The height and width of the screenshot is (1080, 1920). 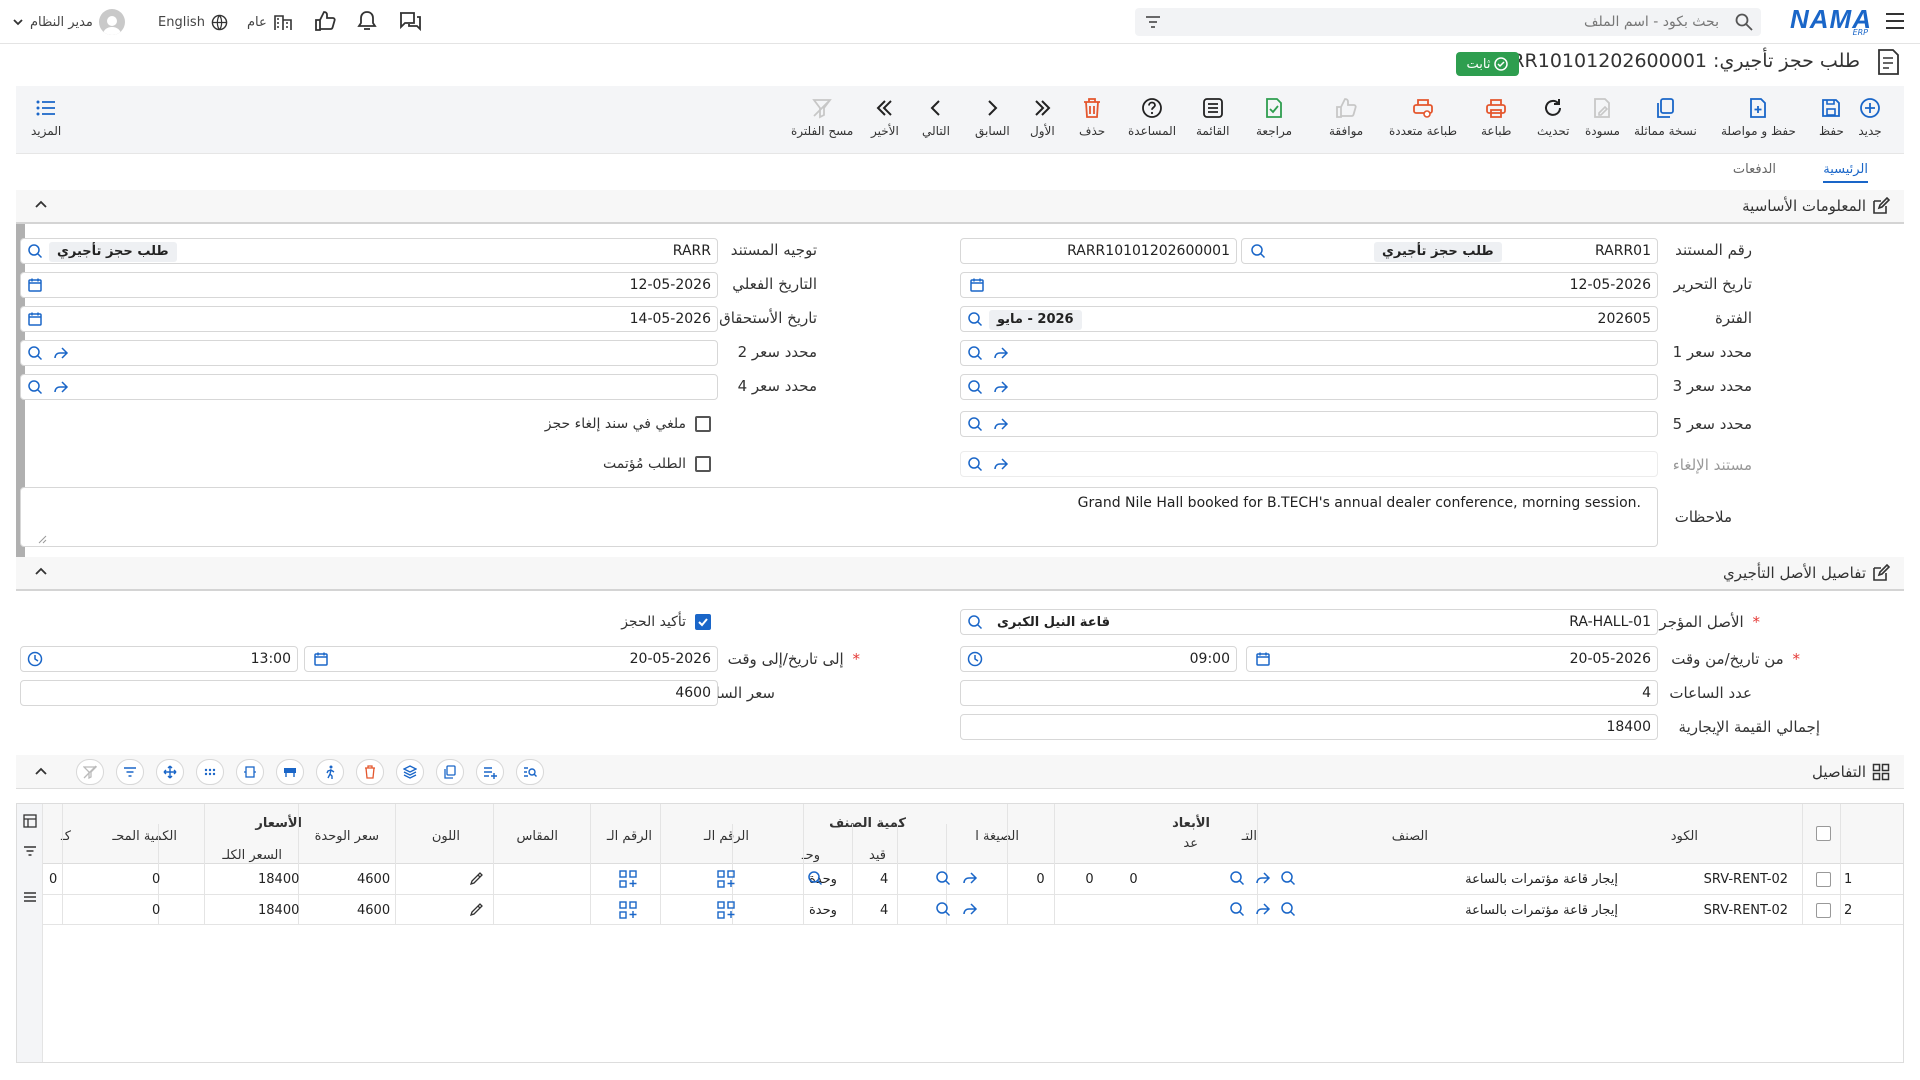 What do you see at coordinates (369, 693) in the screenshot?
I see `hour-price-field: 4600` at bounding box center [369, 693].